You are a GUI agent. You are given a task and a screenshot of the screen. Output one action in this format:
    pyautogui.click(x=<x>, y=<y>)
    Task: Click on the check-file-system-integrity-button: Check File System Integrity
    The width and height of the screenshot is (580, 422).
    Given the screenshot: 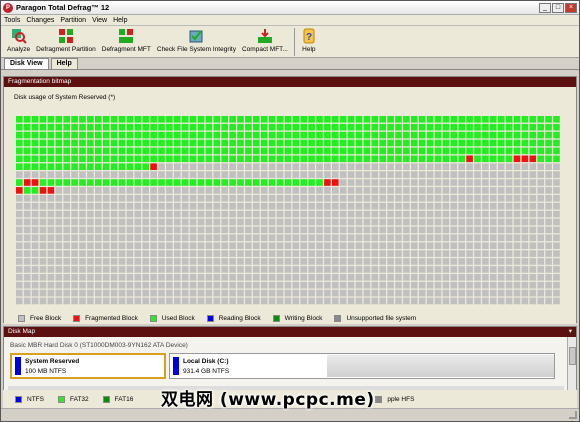 What is the action you would take?
    pyautogui.click(x=196, y=40)
    